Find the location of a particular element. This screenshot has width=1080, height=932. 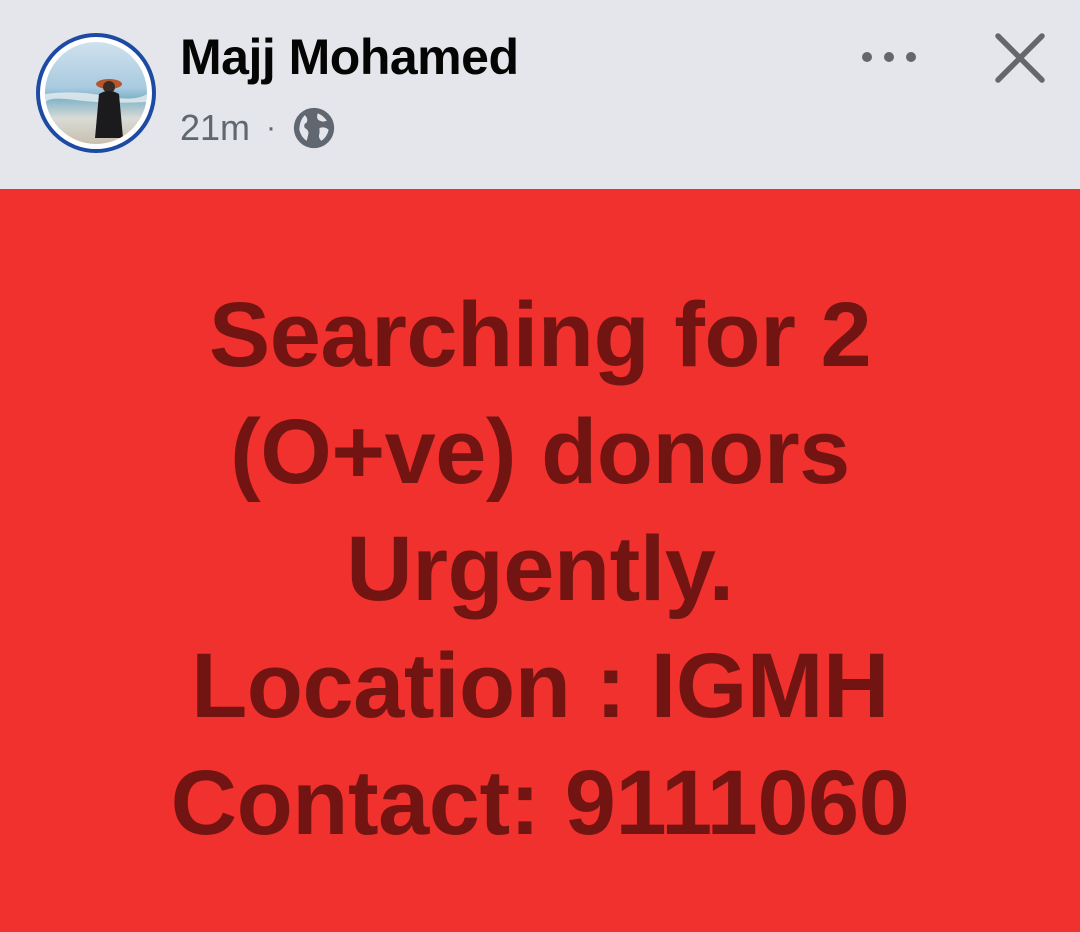

post-meta: 21m · is located at coordinates (258, 128).